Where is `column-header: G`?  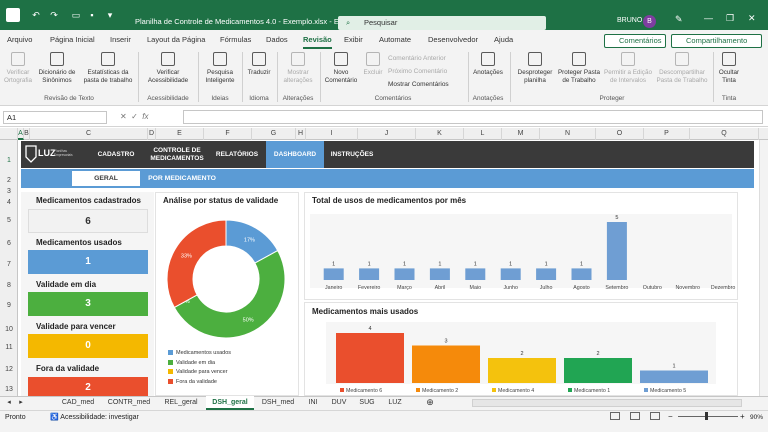 column-header: G is located at coordinates (274, 134).